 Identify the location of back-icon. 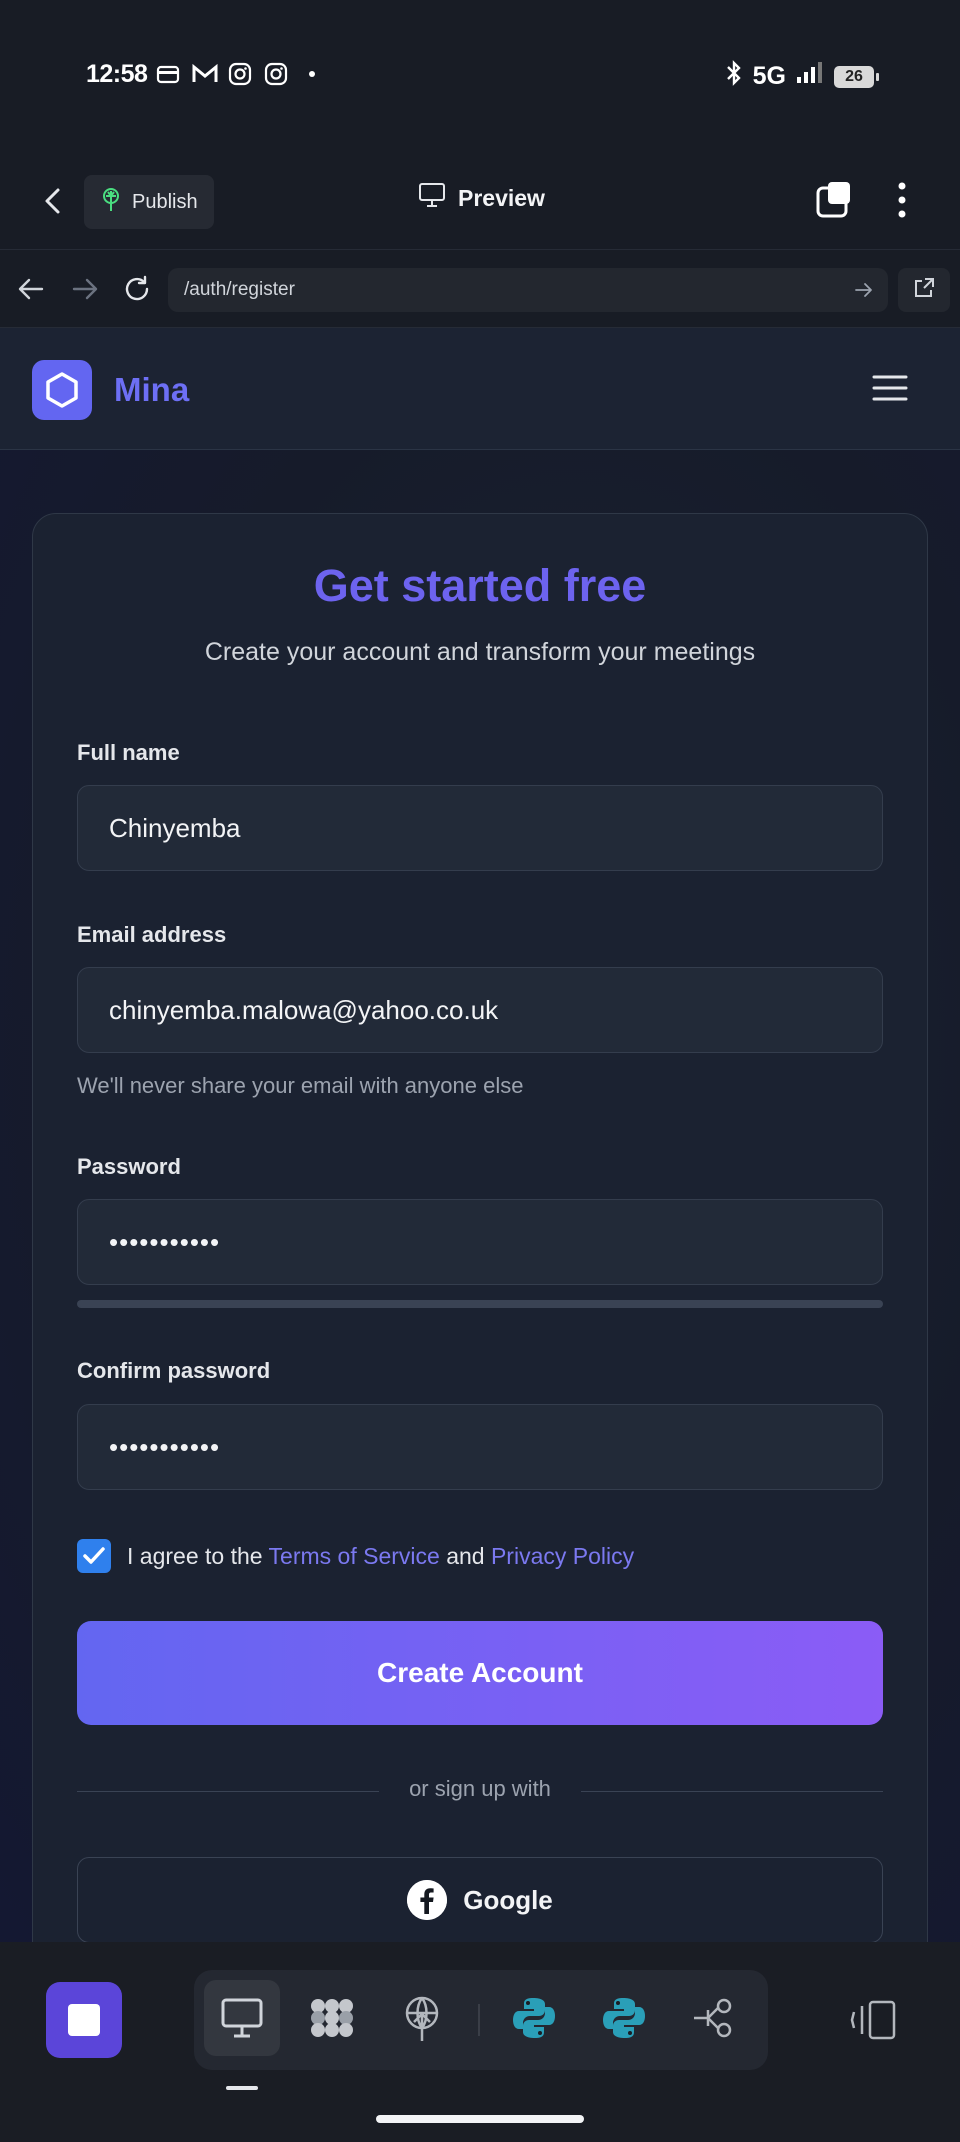
(53, 201).